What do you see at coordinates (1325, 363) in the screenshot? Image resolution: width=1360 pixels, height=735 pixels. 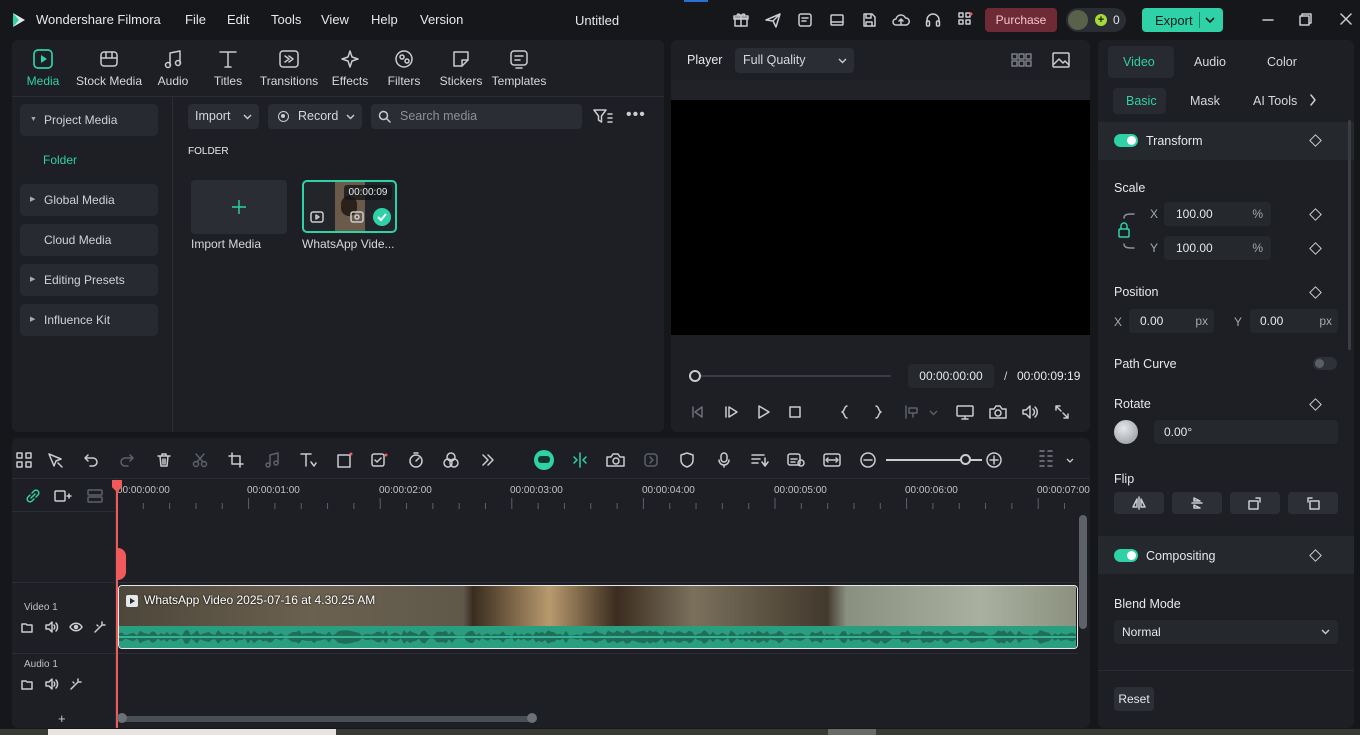 I see `path-curve-toggle` at bounding box center [1325, 363].